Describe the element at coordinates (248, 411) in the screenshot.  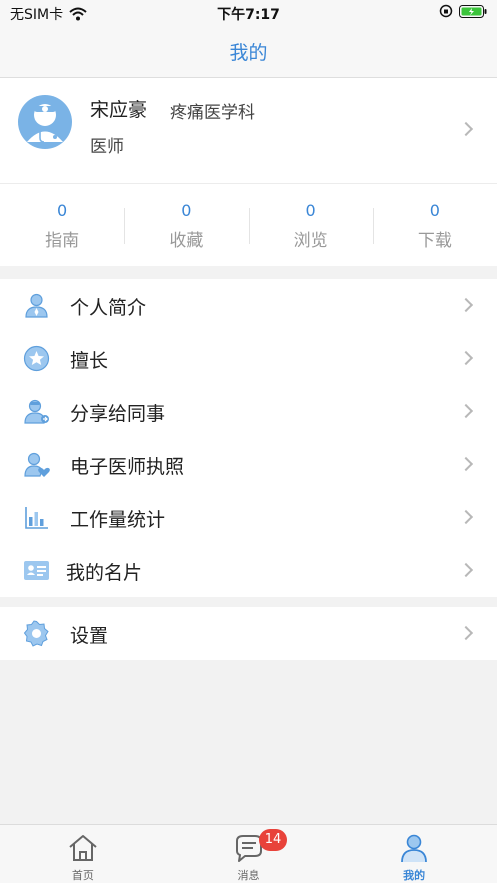
I see `menu-item-share-colleague: 分享给同事` at that location.